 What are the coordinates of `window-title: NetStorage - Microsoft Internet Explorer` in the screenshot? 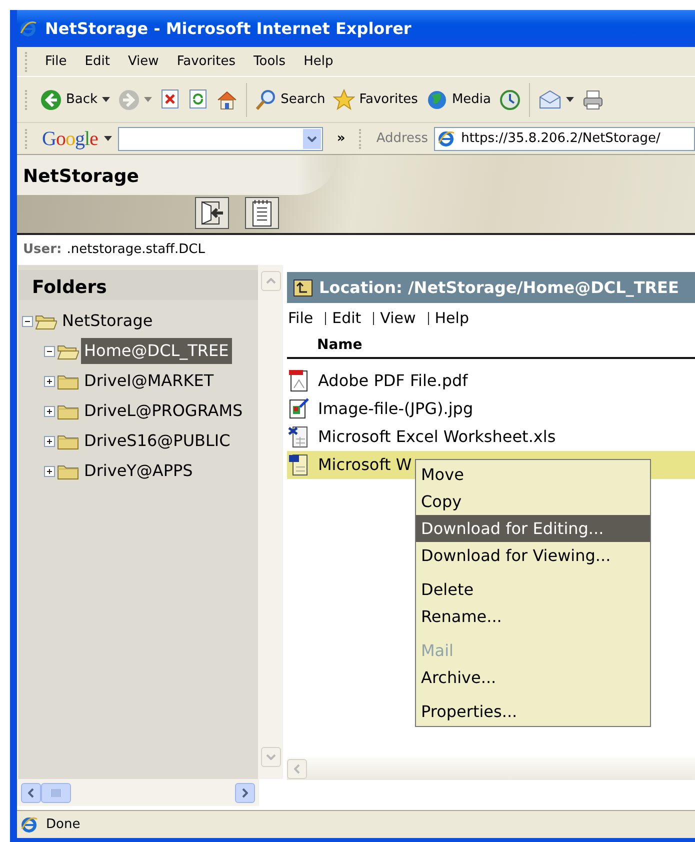 It's located at (228, 29).